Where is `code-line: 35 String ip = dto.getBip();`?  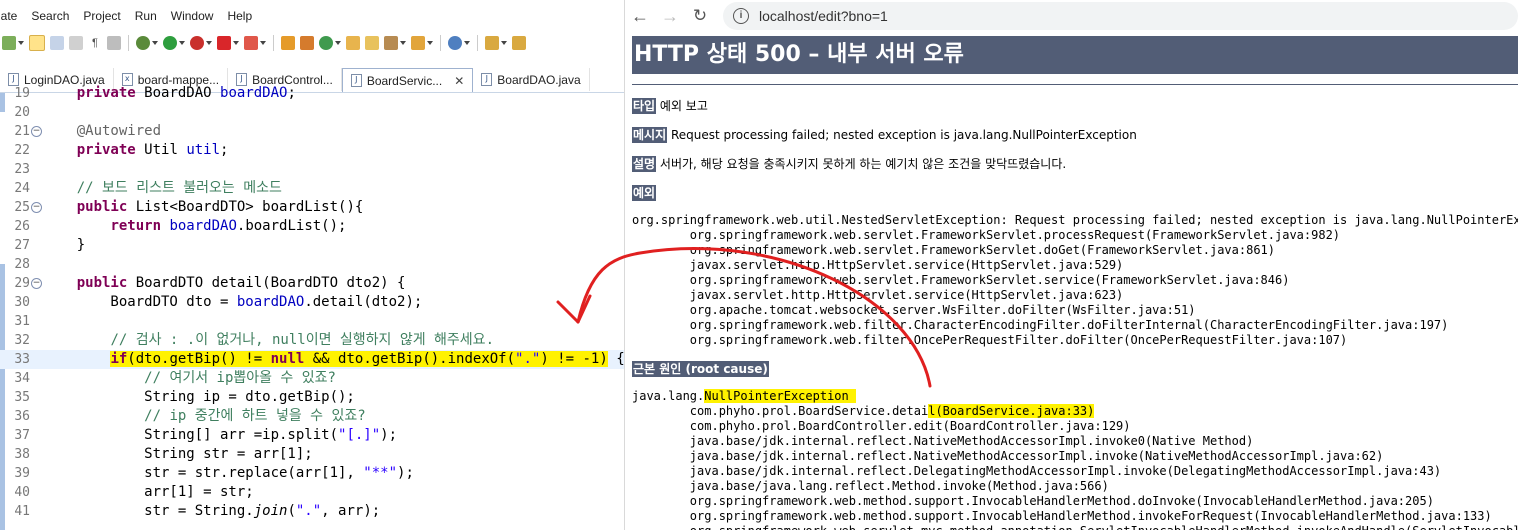 code-line: 35 String ip = dto.getBip(); is located at coordinates (312, 397).